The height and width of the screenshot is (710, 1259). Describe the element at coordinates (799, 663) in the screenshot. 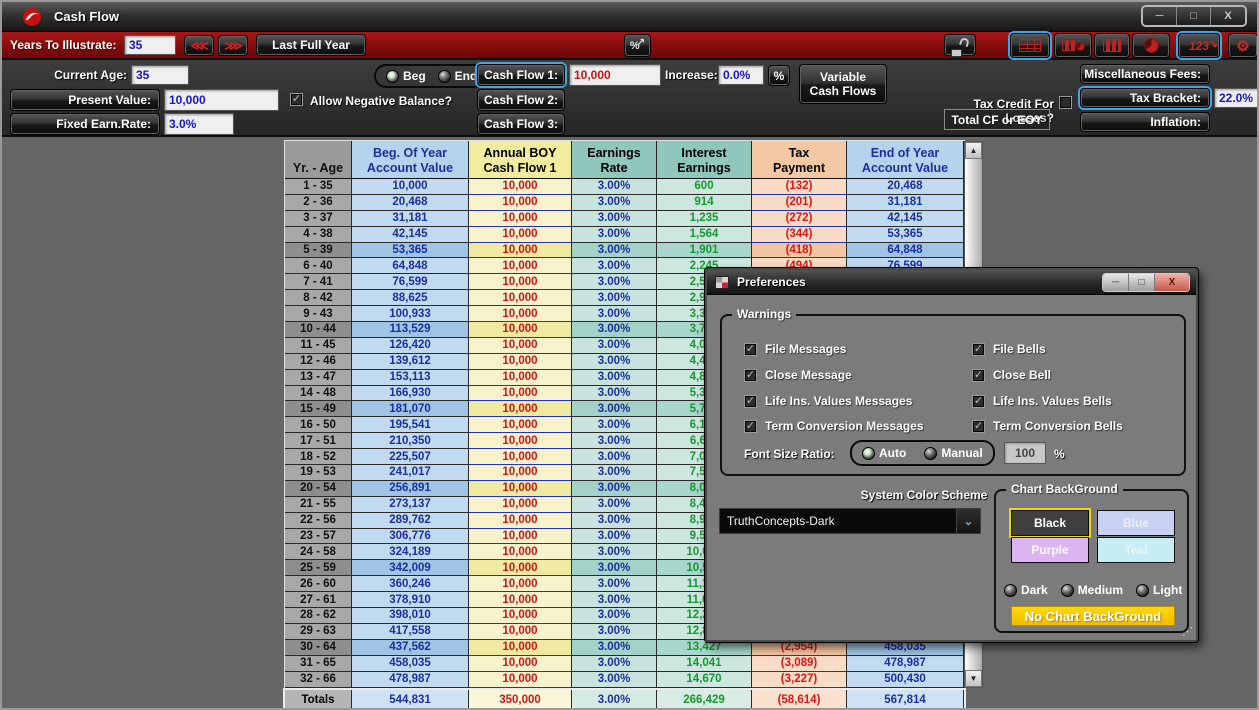

I see `cell-tax-payment: (3,089)` at that location.